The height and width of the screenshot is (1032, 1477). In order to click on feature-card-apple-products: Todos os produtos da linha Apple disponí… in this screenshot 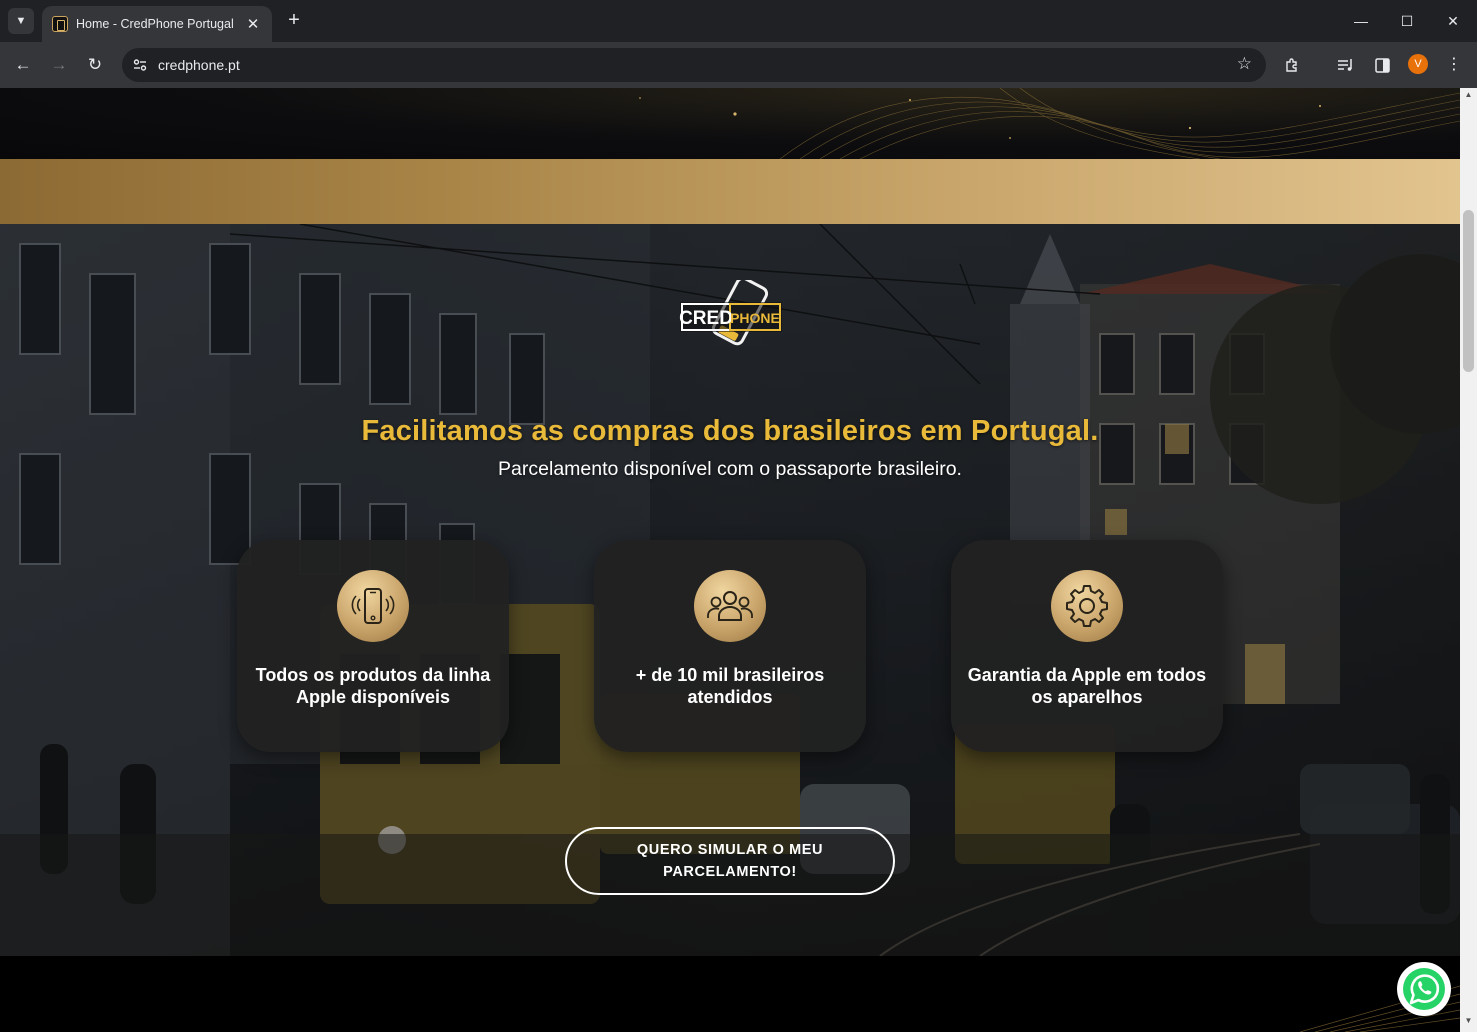, I will do `click(373, 646)`.